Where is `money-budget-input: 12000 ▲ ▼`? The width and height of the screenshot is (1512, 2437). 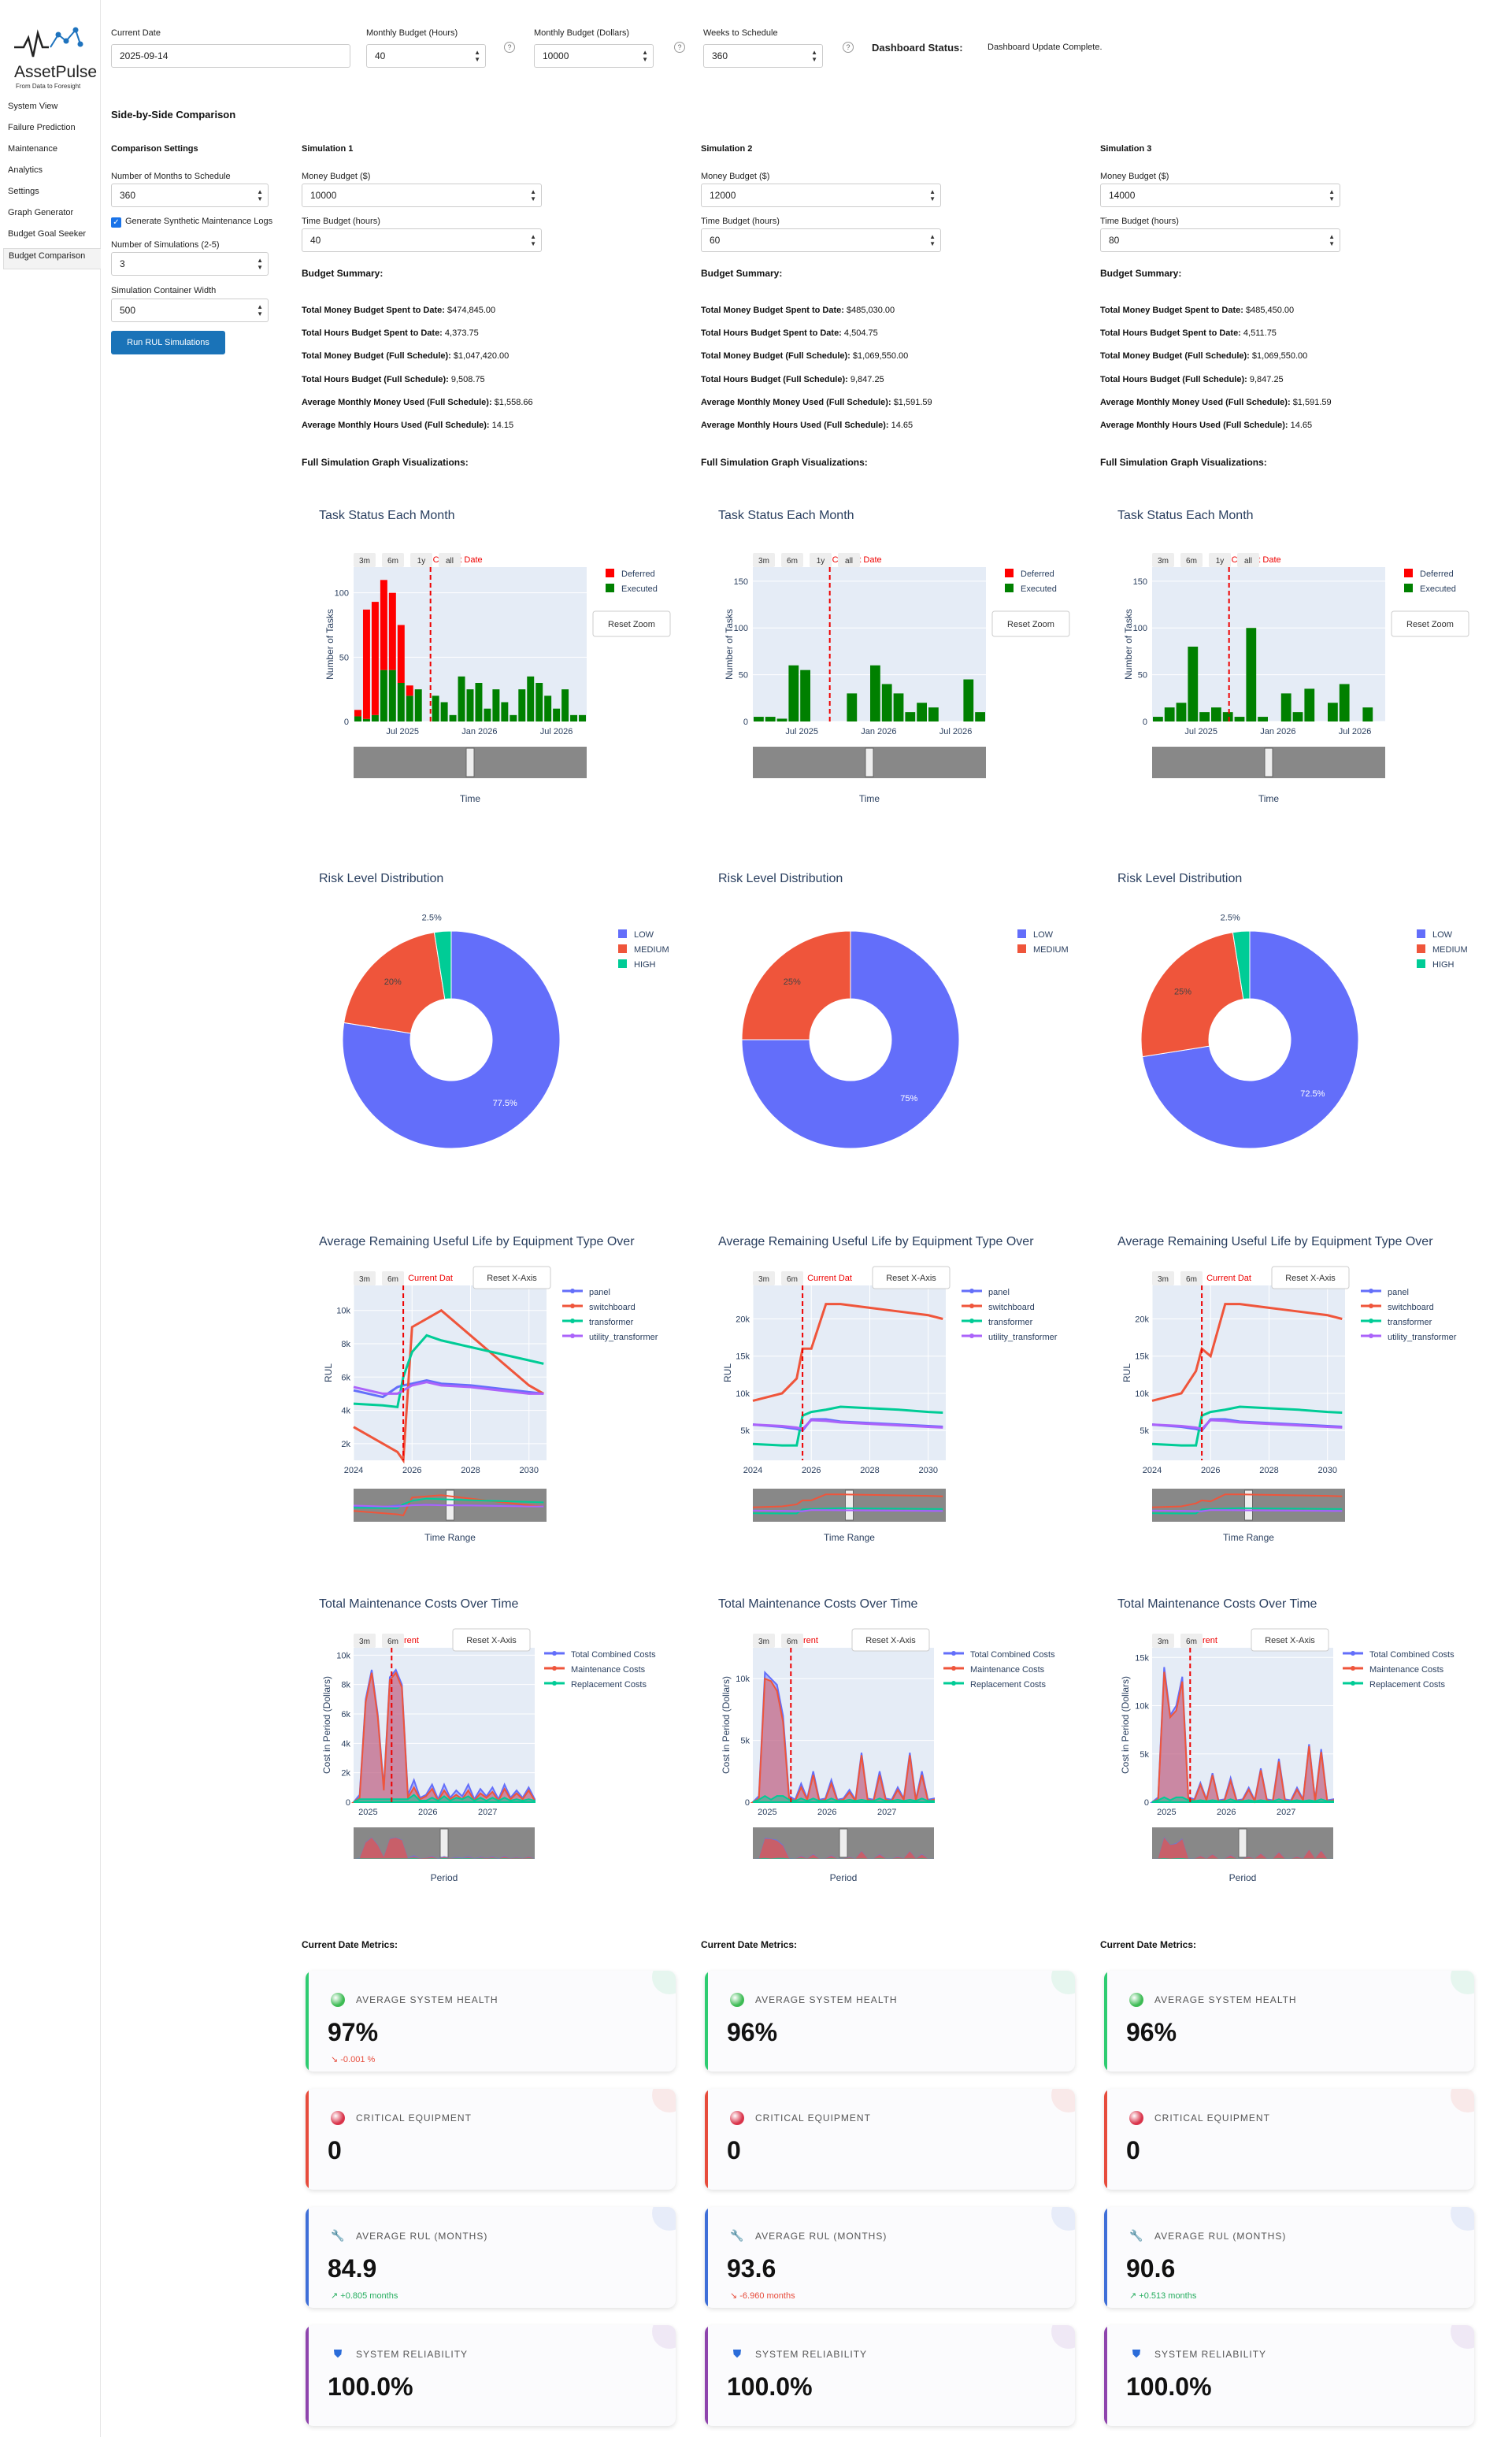 money-budget-input: 12000 ▲ ▼ is located at coordinates (821, 195).